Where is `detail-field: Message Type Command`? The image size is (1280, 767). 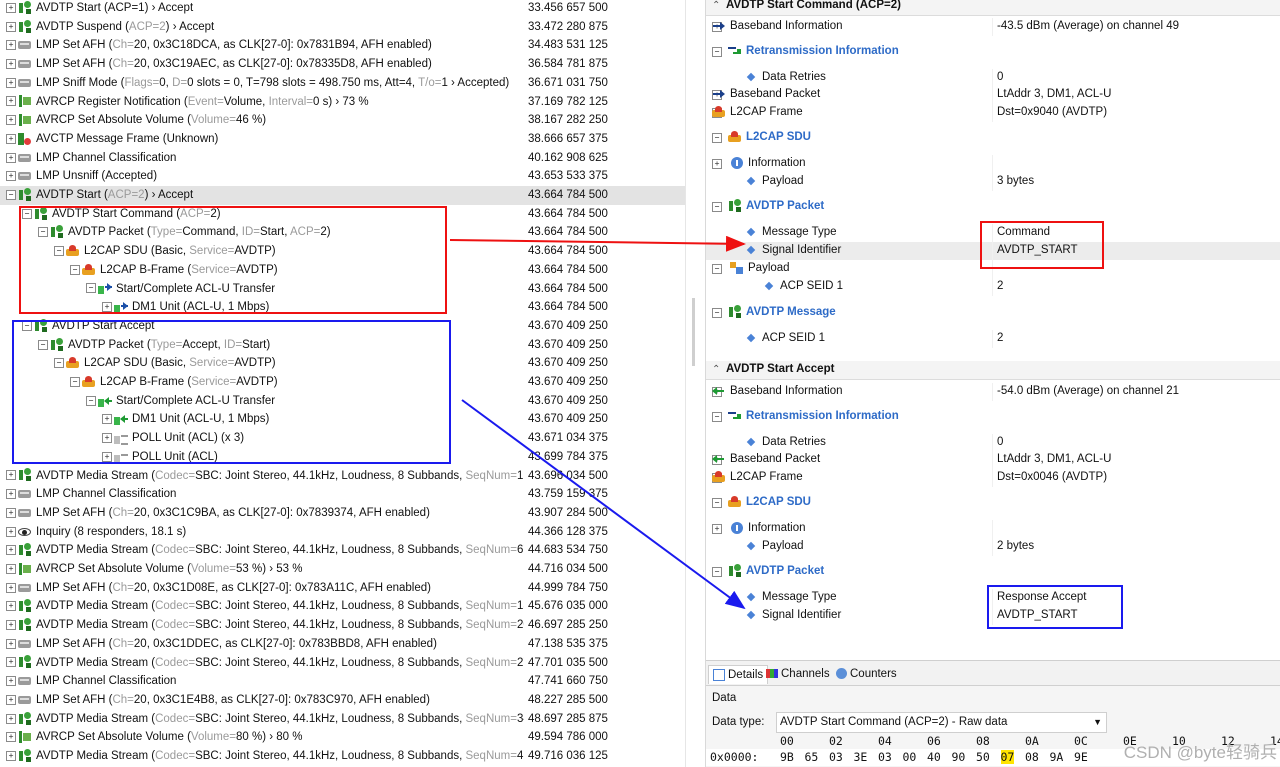 detail-field: Message Type Command is located at coordinates (993, 233).